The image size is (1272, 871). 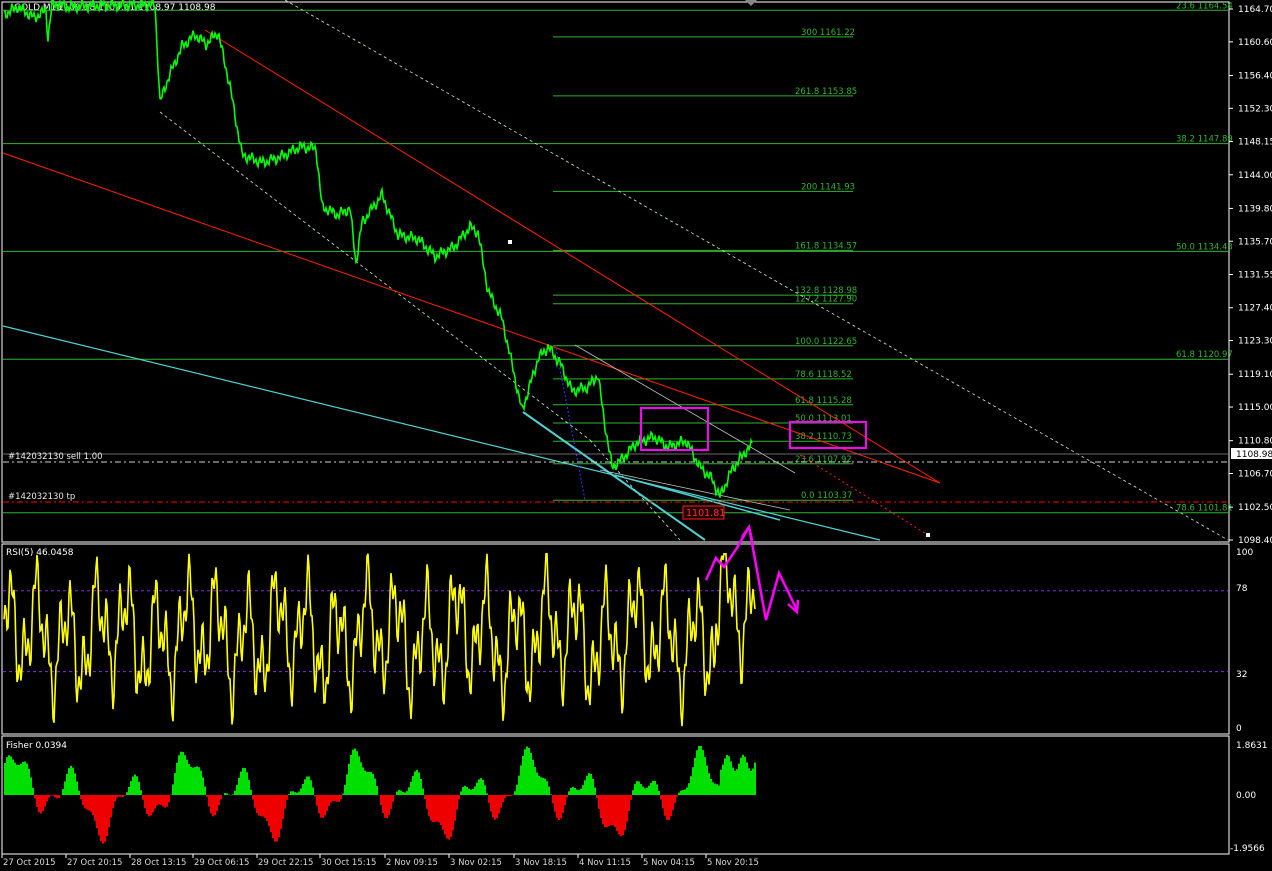 What do you see at coordinates (928, 535) in the screenshot?
I see `anchor-point` at bounding box center [928, 535].